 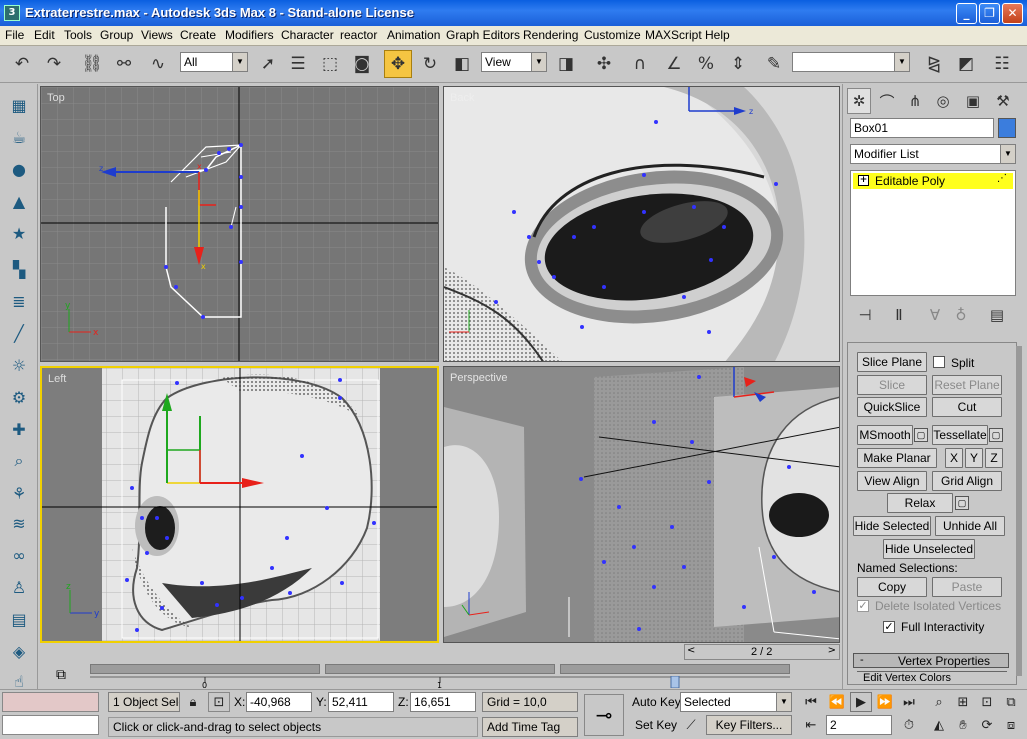 What do you see at coordinates (530, 727) in the screenshot?
I see `add-time-tag: Add Time Tag` at bounding box center [530, 727].